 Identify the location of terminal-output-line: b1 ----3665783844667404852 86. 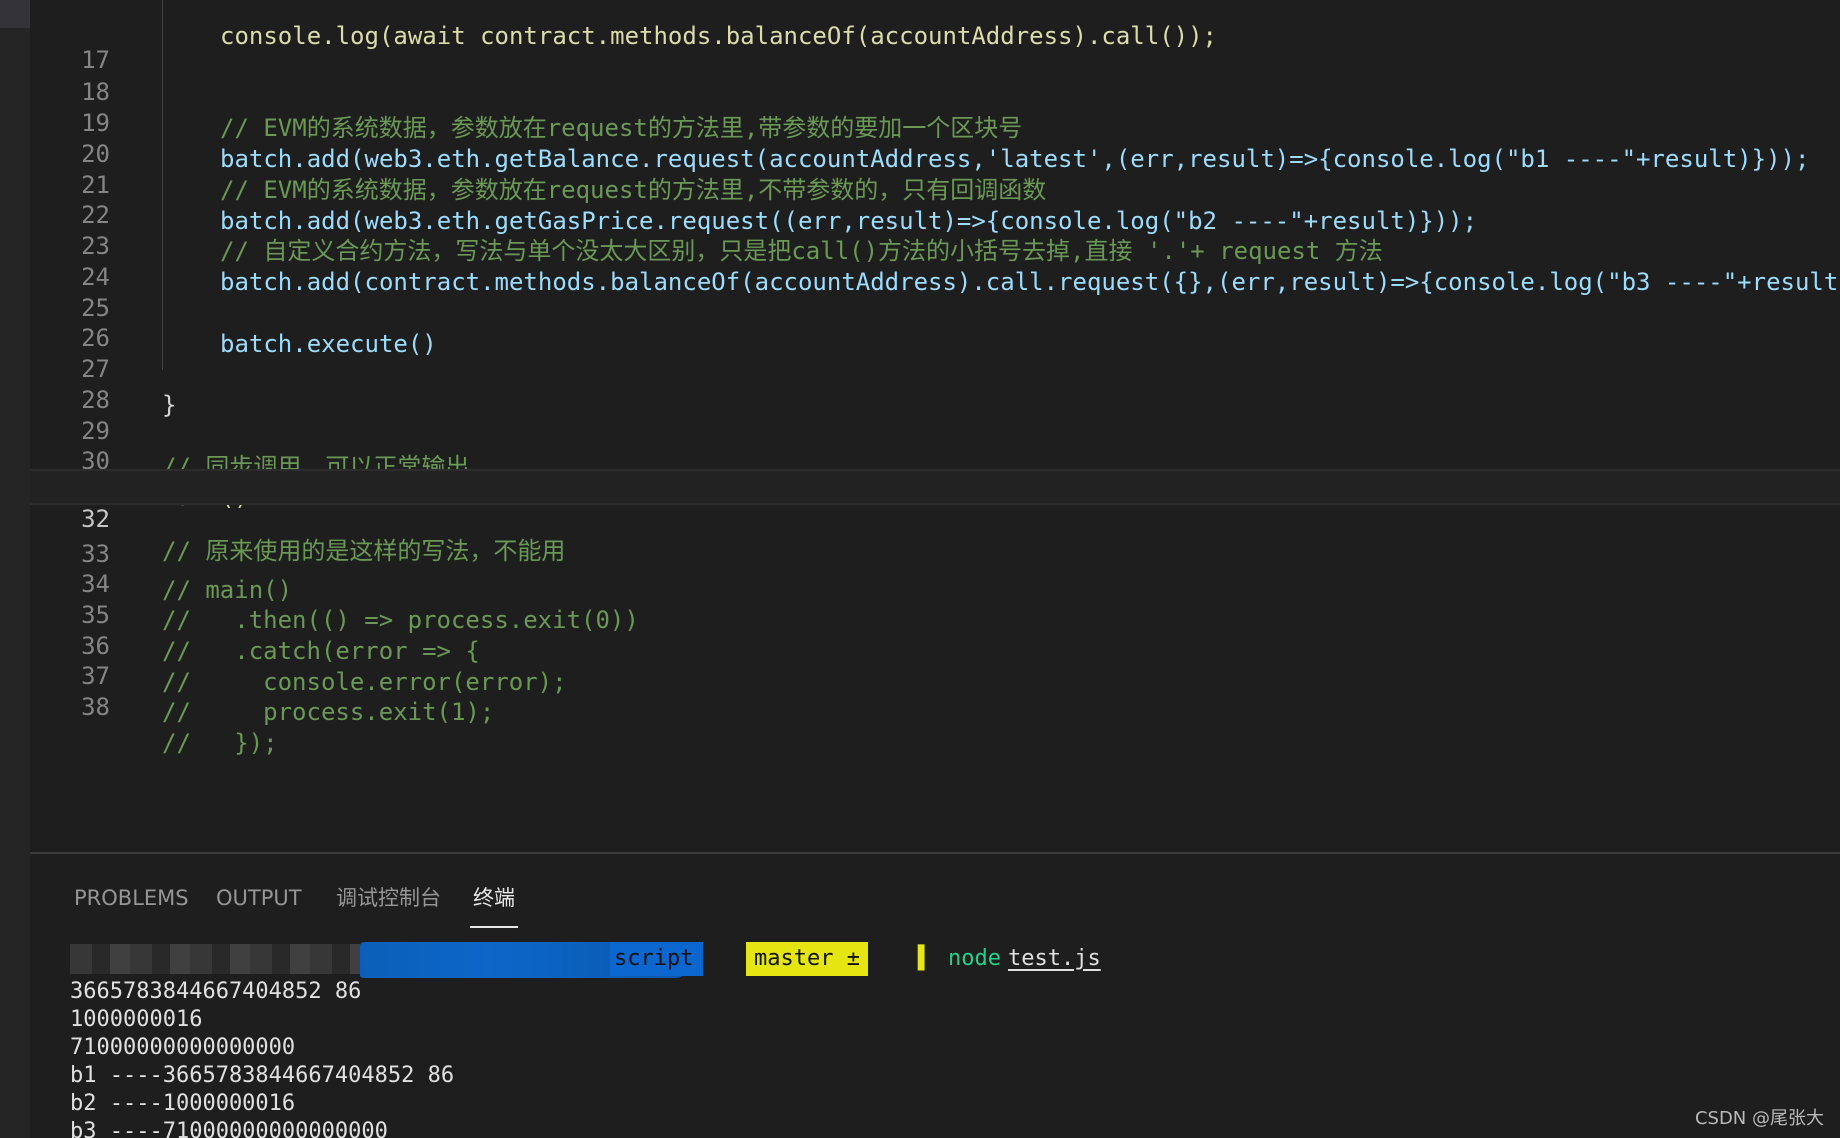
(262, 1075).